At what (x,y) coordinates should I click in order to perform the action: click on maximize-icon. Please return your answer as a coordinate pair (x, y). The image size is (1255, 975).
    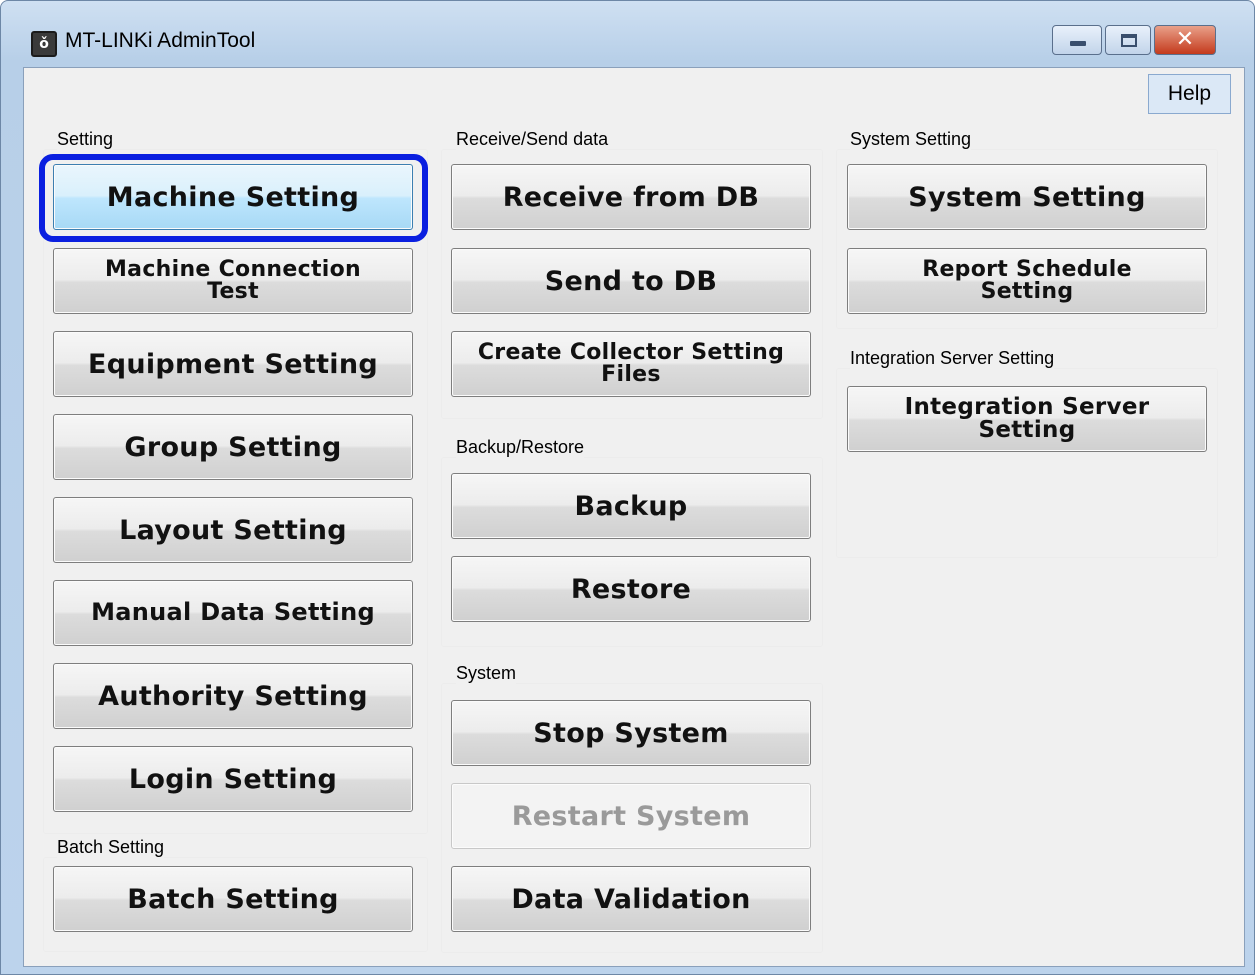
    Looking at the image, I should click on (1129, 40).